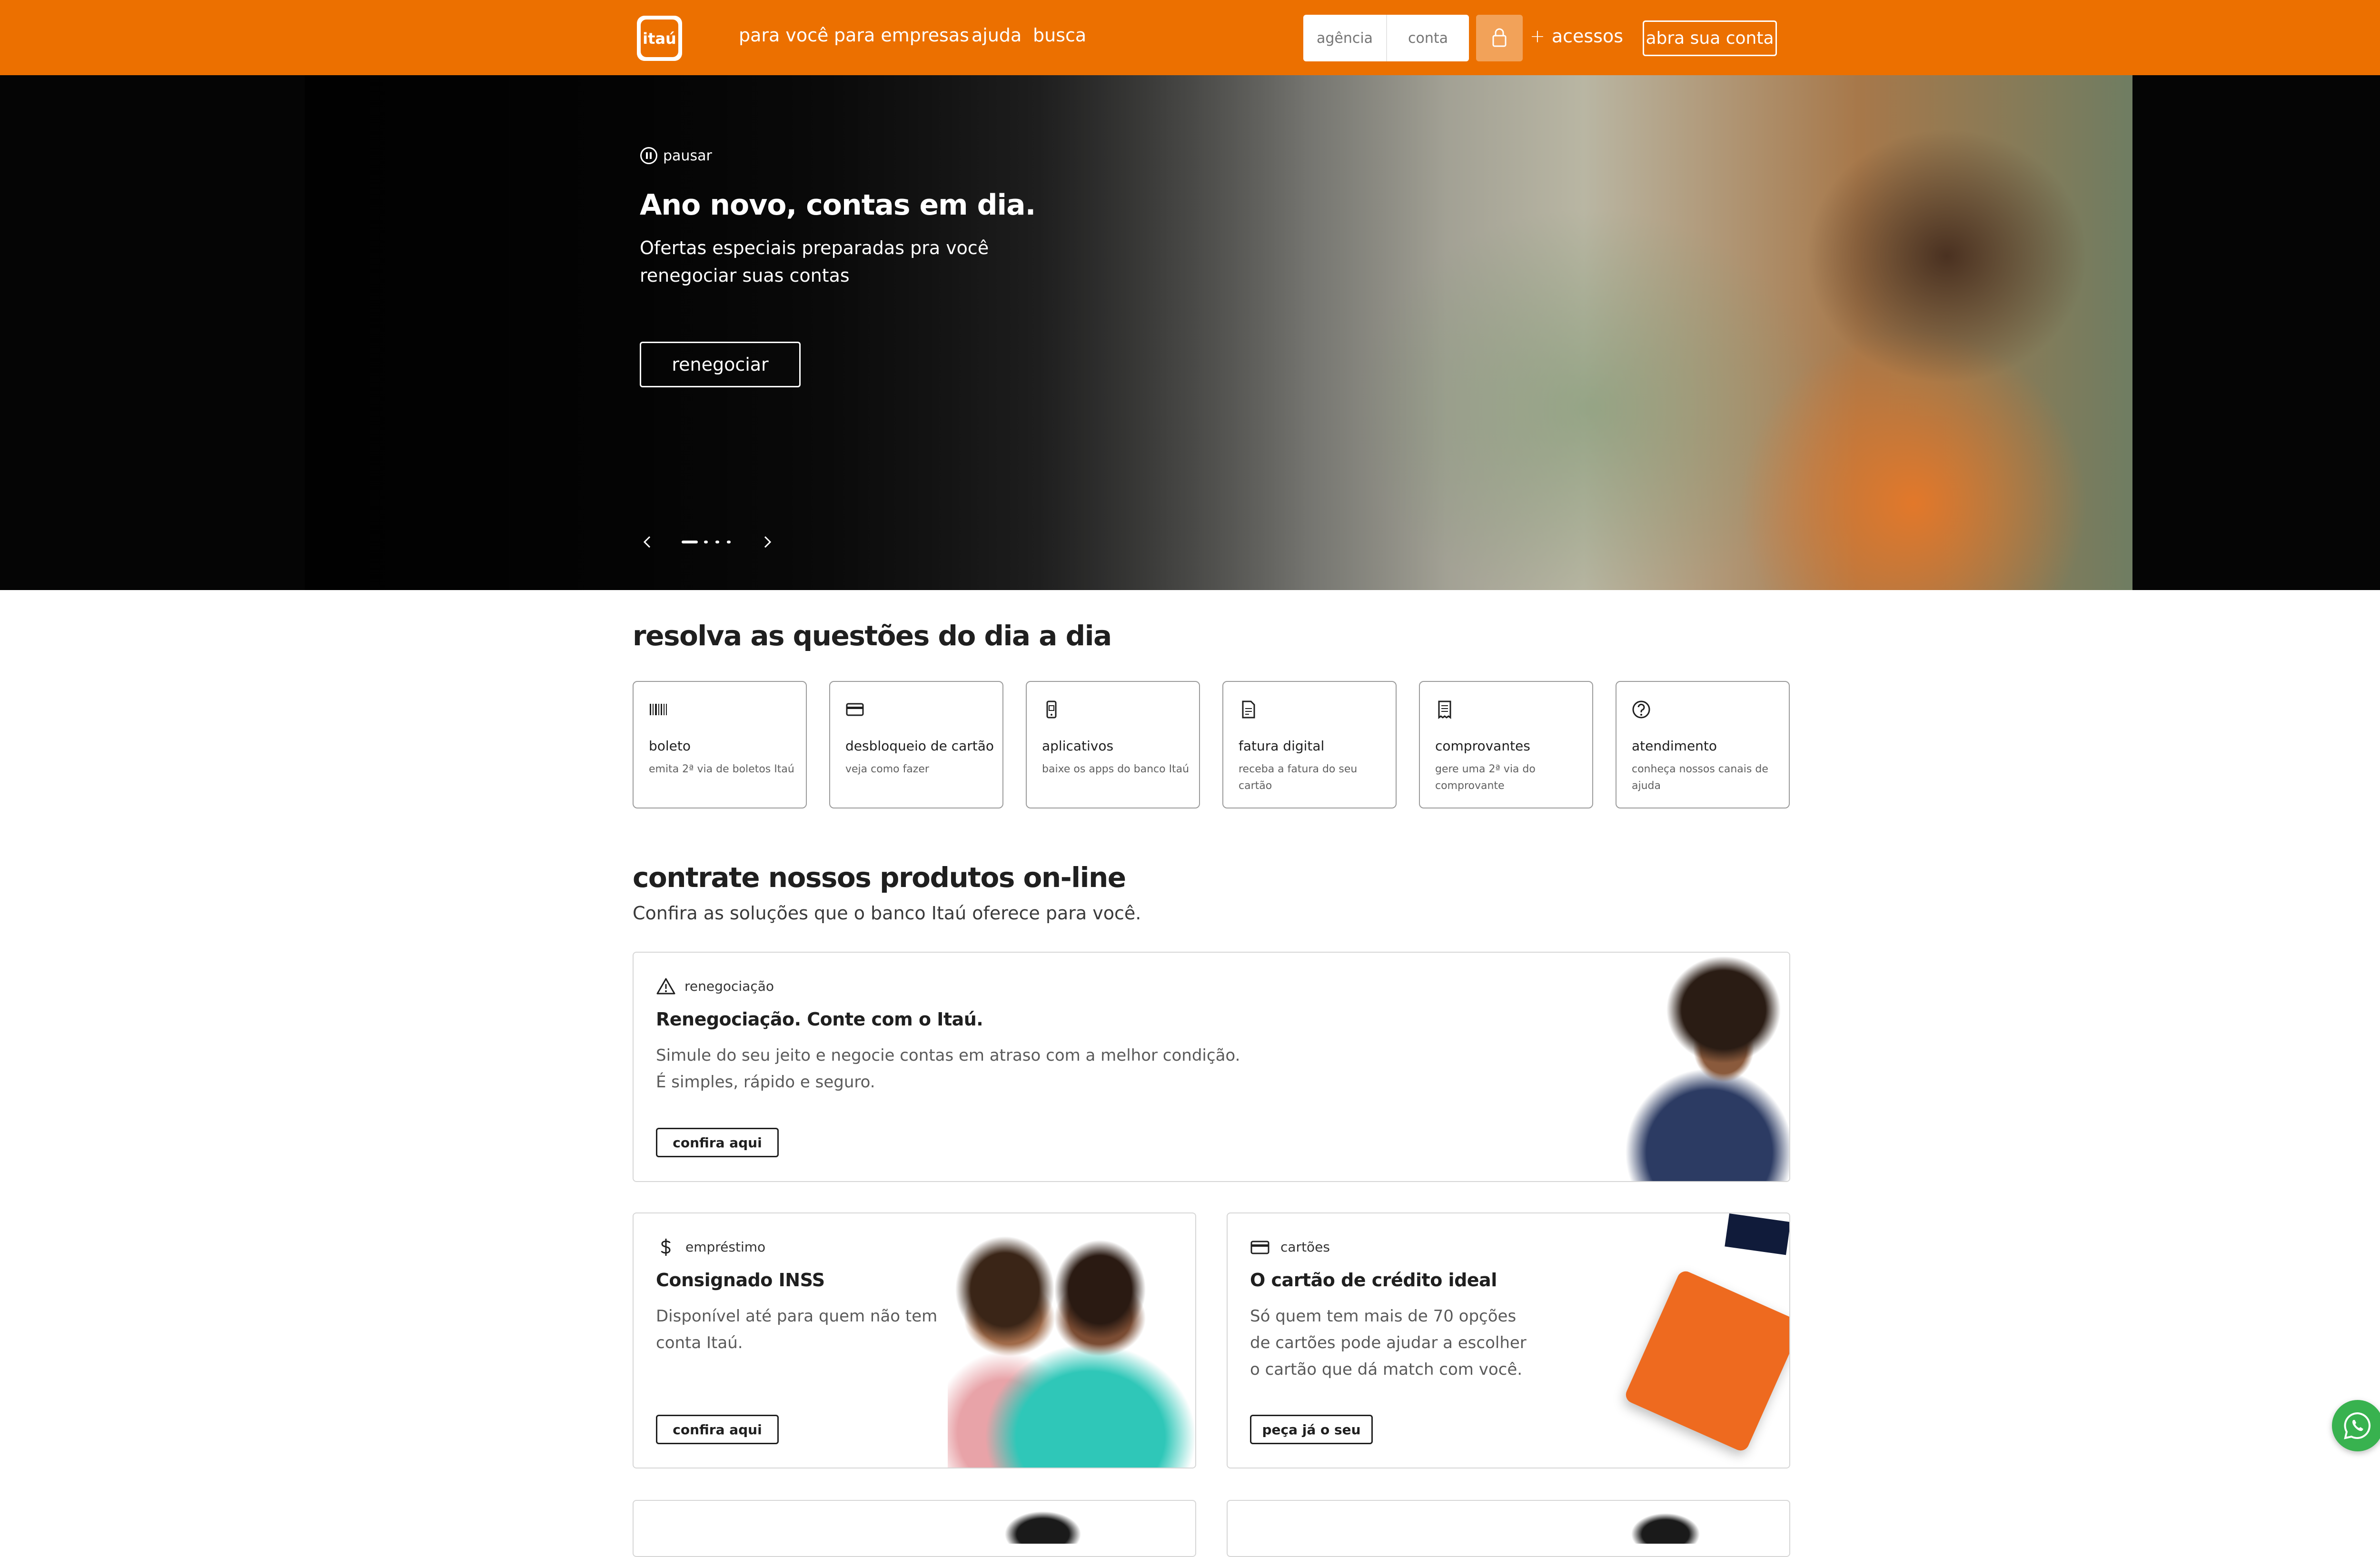 Image resolution: width=2380 pixels, height=1557 pixels. Describe the element at coordinates (783, 36) in the screenshot. I see `nav-para-voce: para você` at that location.